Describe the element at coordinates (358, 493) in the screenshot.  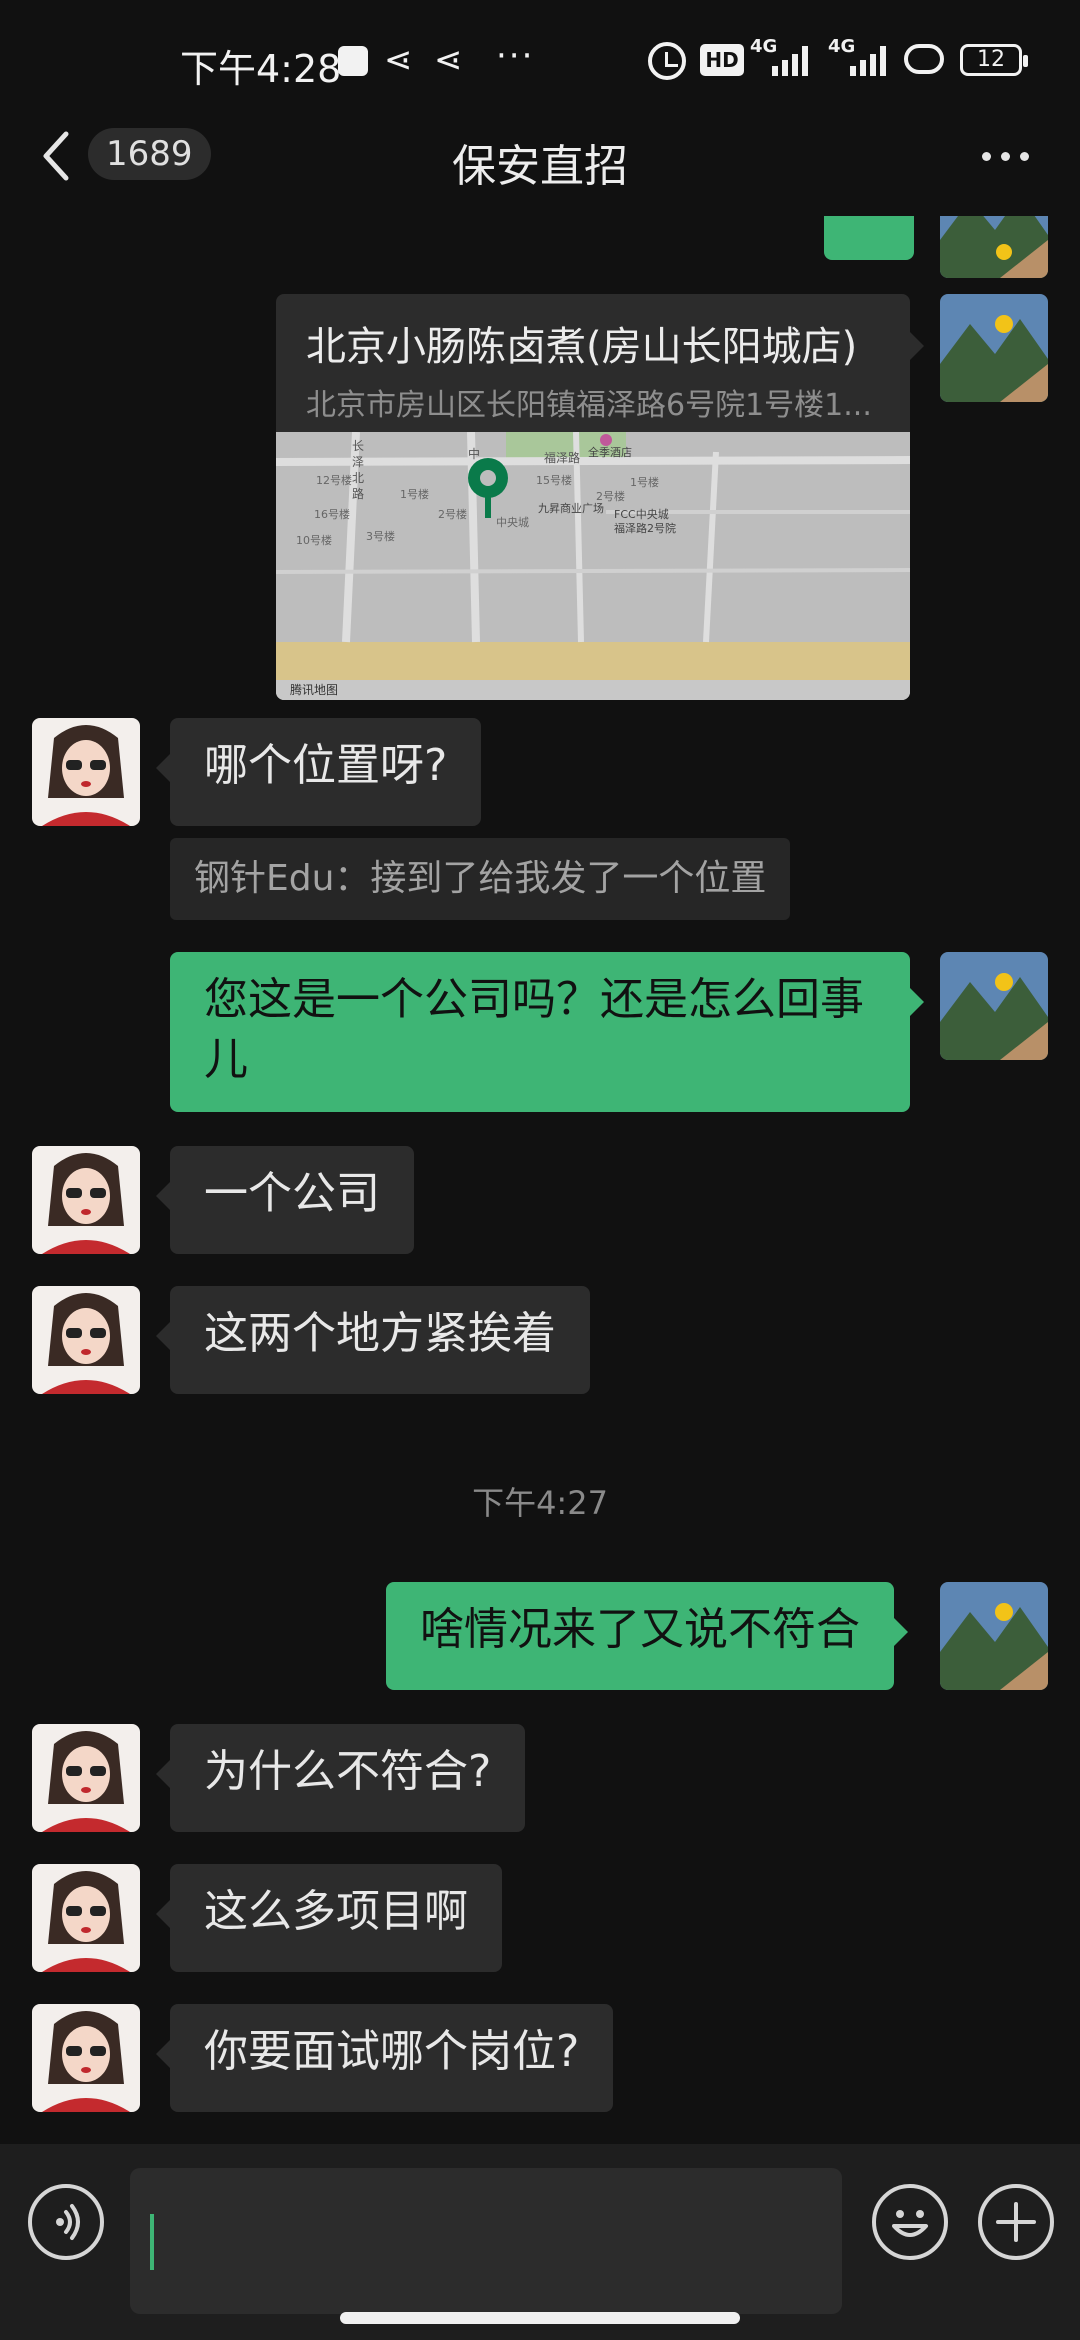
I see `map-label: 路` at that location.